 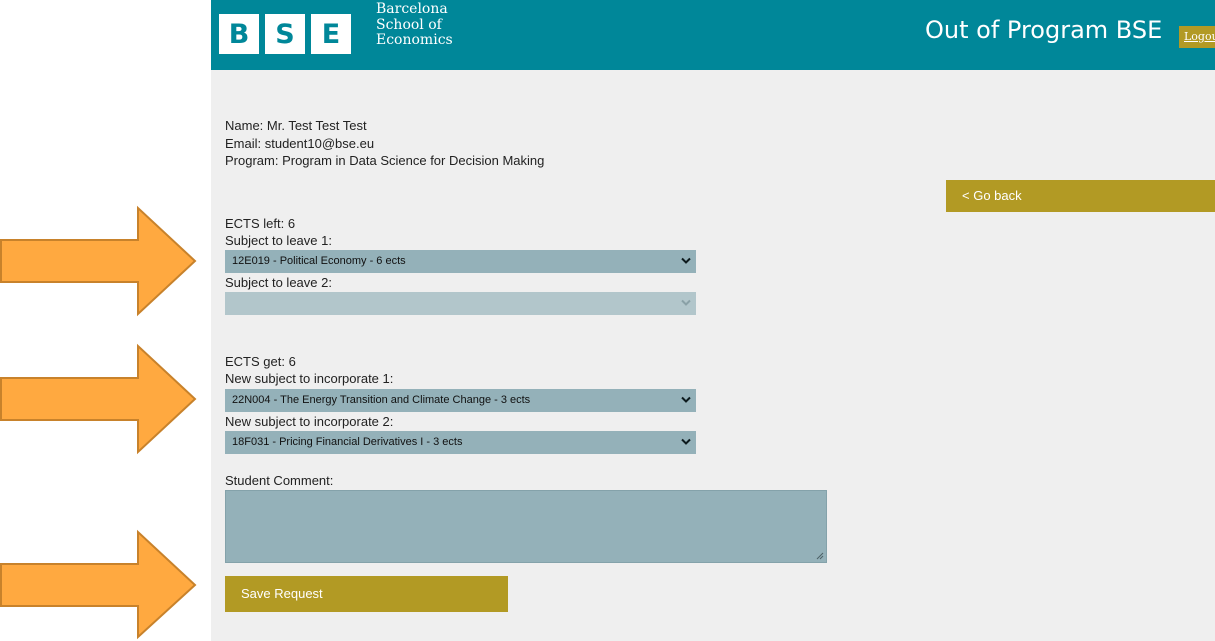 What do you see at coordinates (460, 303) in the screenshot?
I see `leave-subject-2-select` at bounding box center [460, 303].